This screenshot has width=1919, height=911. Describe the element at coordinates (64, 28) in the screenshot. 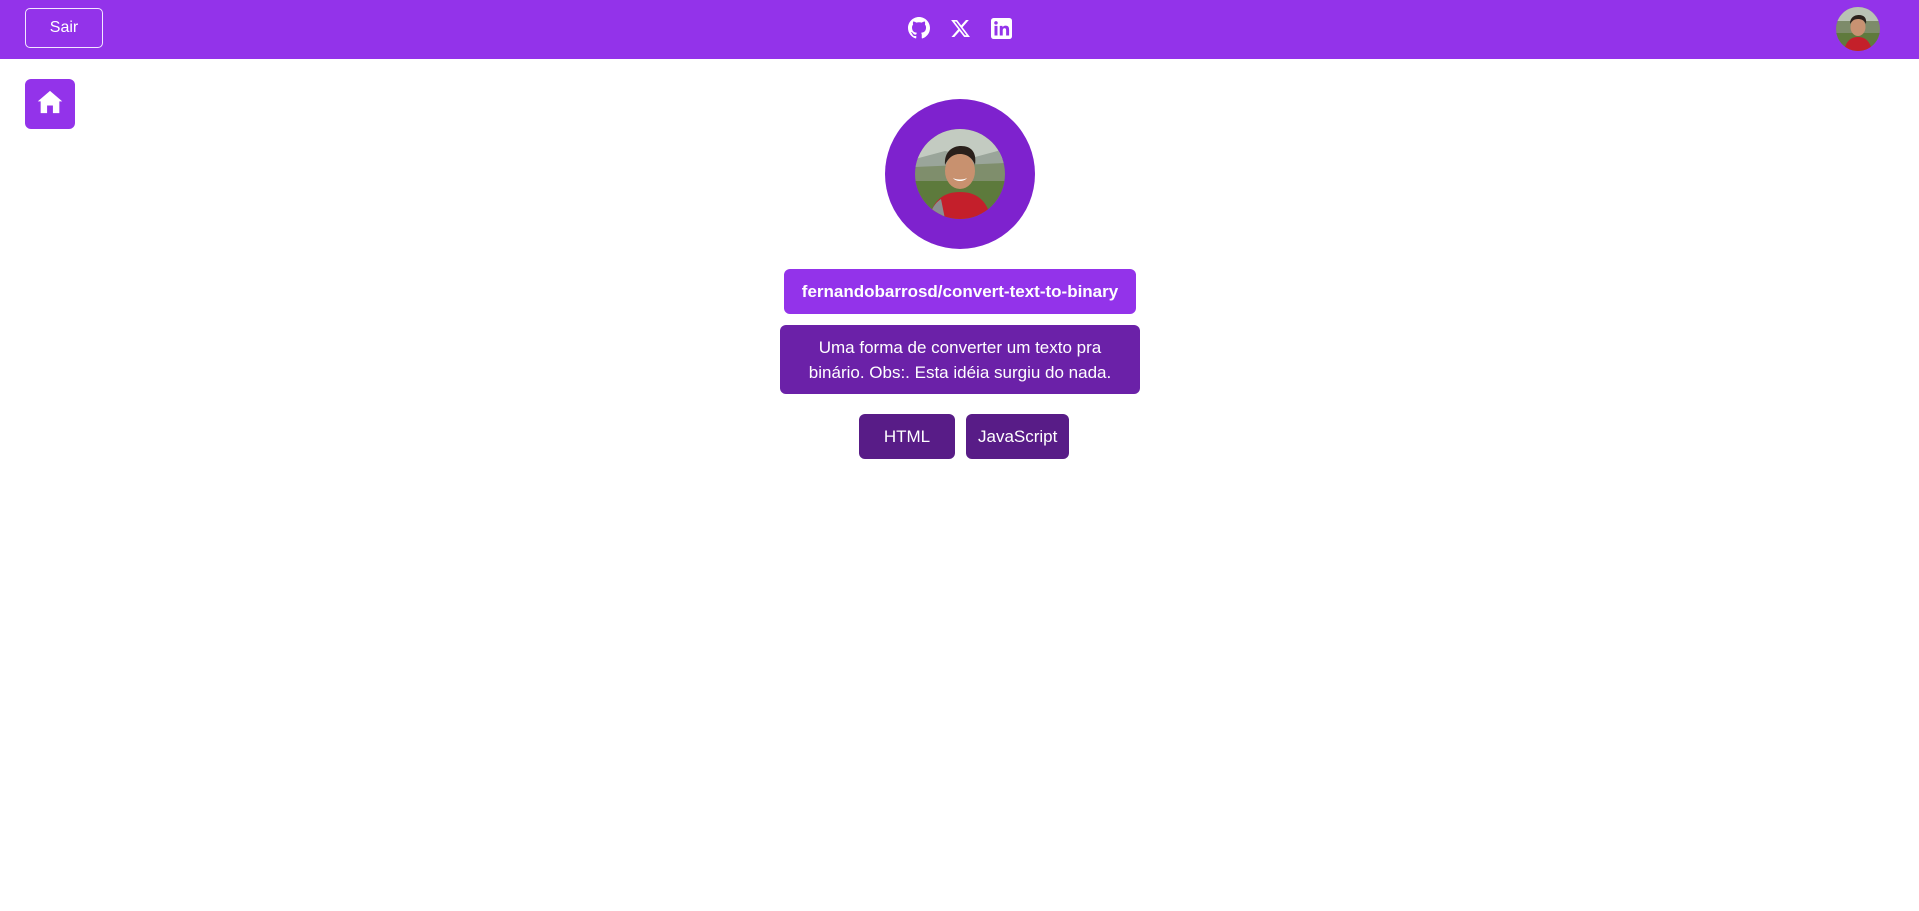

I see `logout-button: Sair` at that location.